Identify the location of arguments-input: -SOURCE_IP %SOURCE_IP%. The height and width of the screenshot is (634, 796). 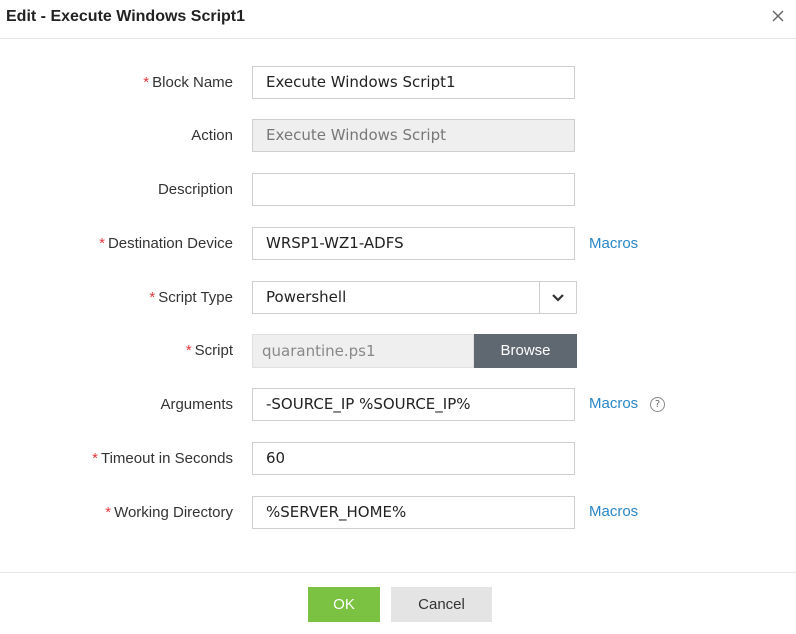
(413, 404).